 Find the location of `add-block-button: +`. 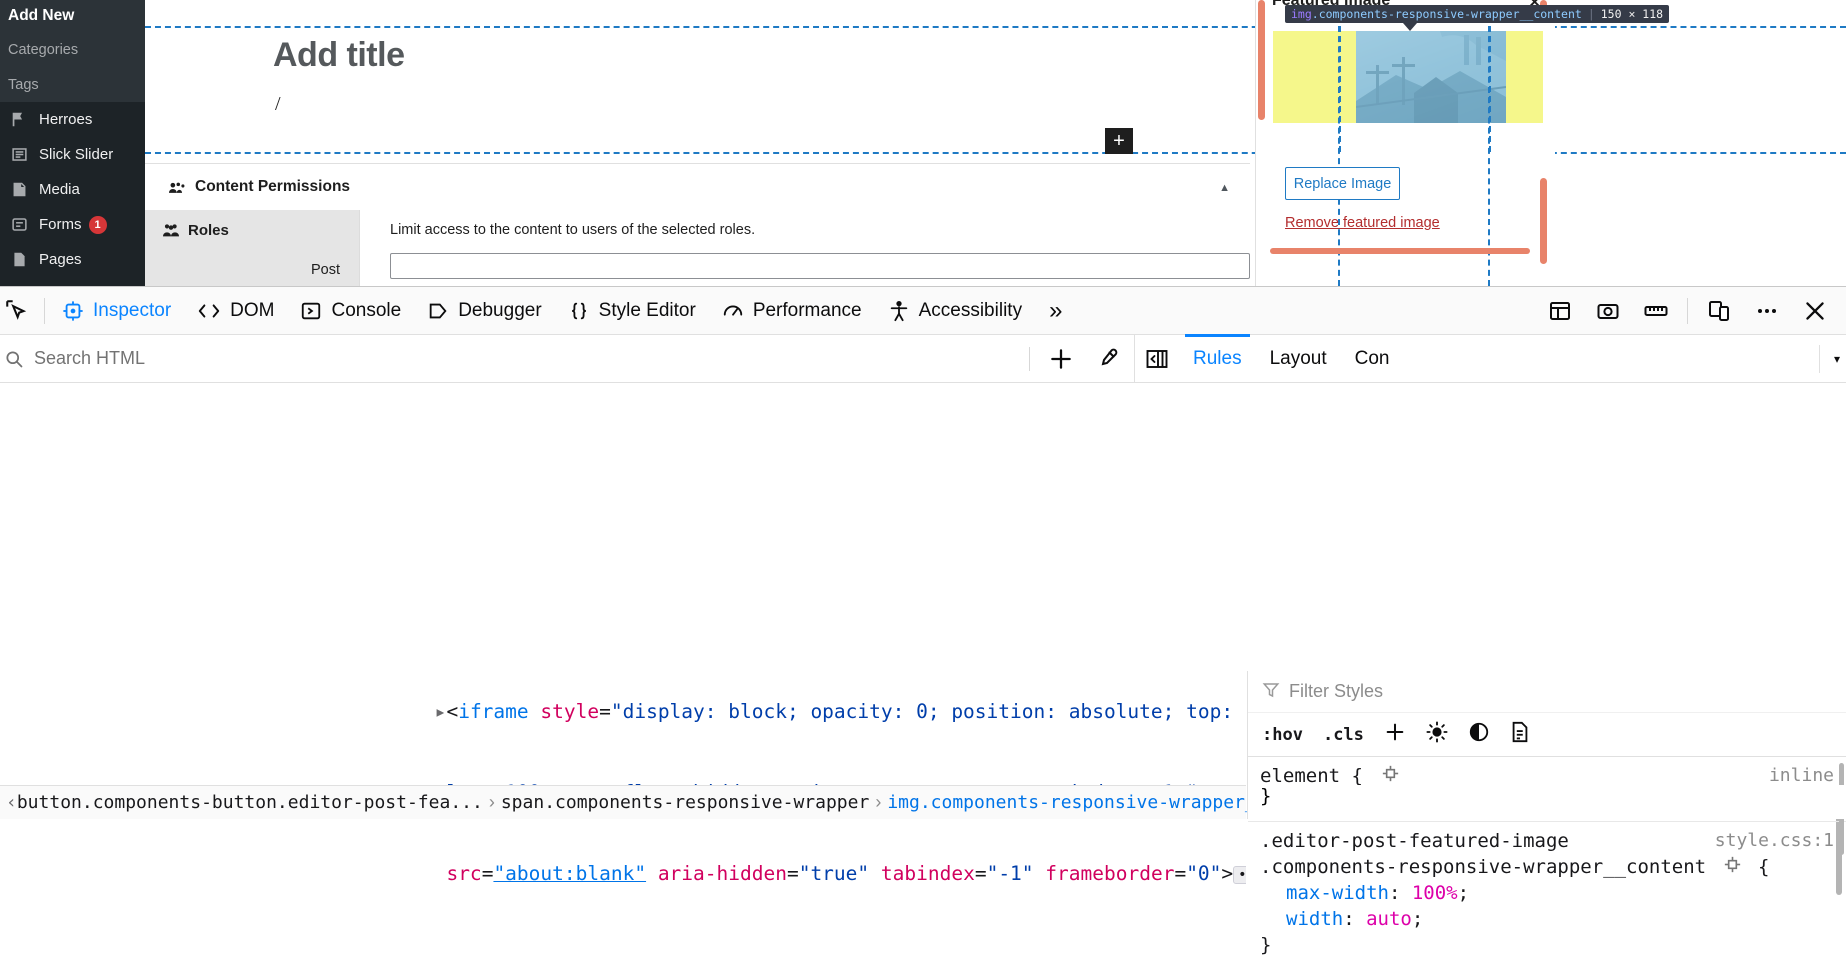

add-block-button: + is located at coordinates (1119, 141).